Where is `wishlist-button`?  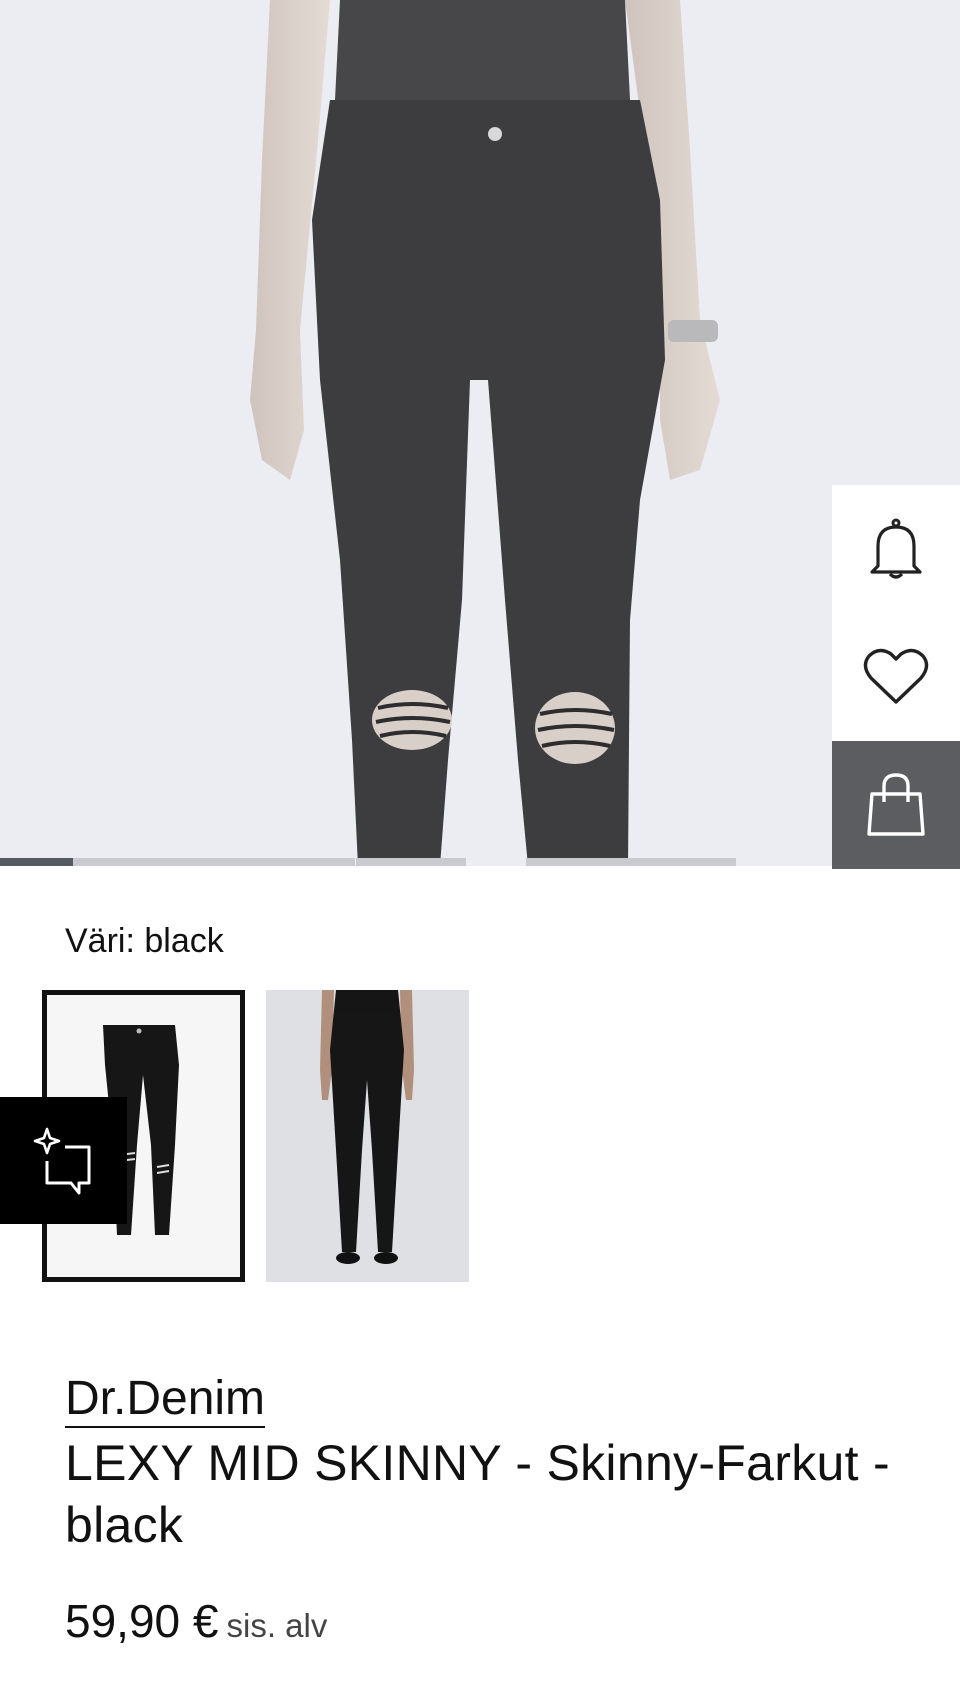 wishlist-button is located at coordinates (896, 677).